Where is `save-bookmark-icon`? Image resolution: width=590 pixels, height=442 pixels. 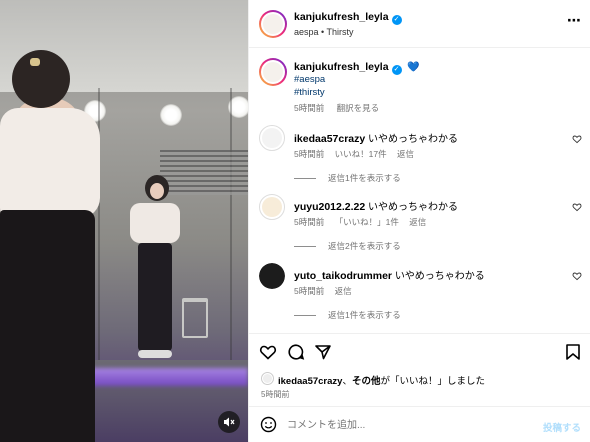 save-bookmark-icon is located at coordinates (573, 352).